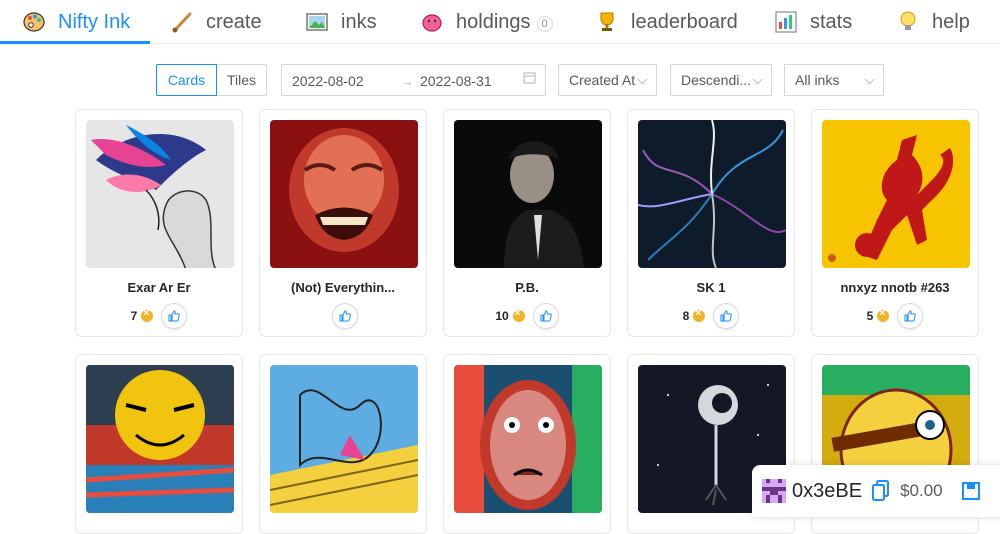  What do you see at coordinates (686, 316) in the screenshot?
I see `like-count: 8` at bounding box center [686, 316].